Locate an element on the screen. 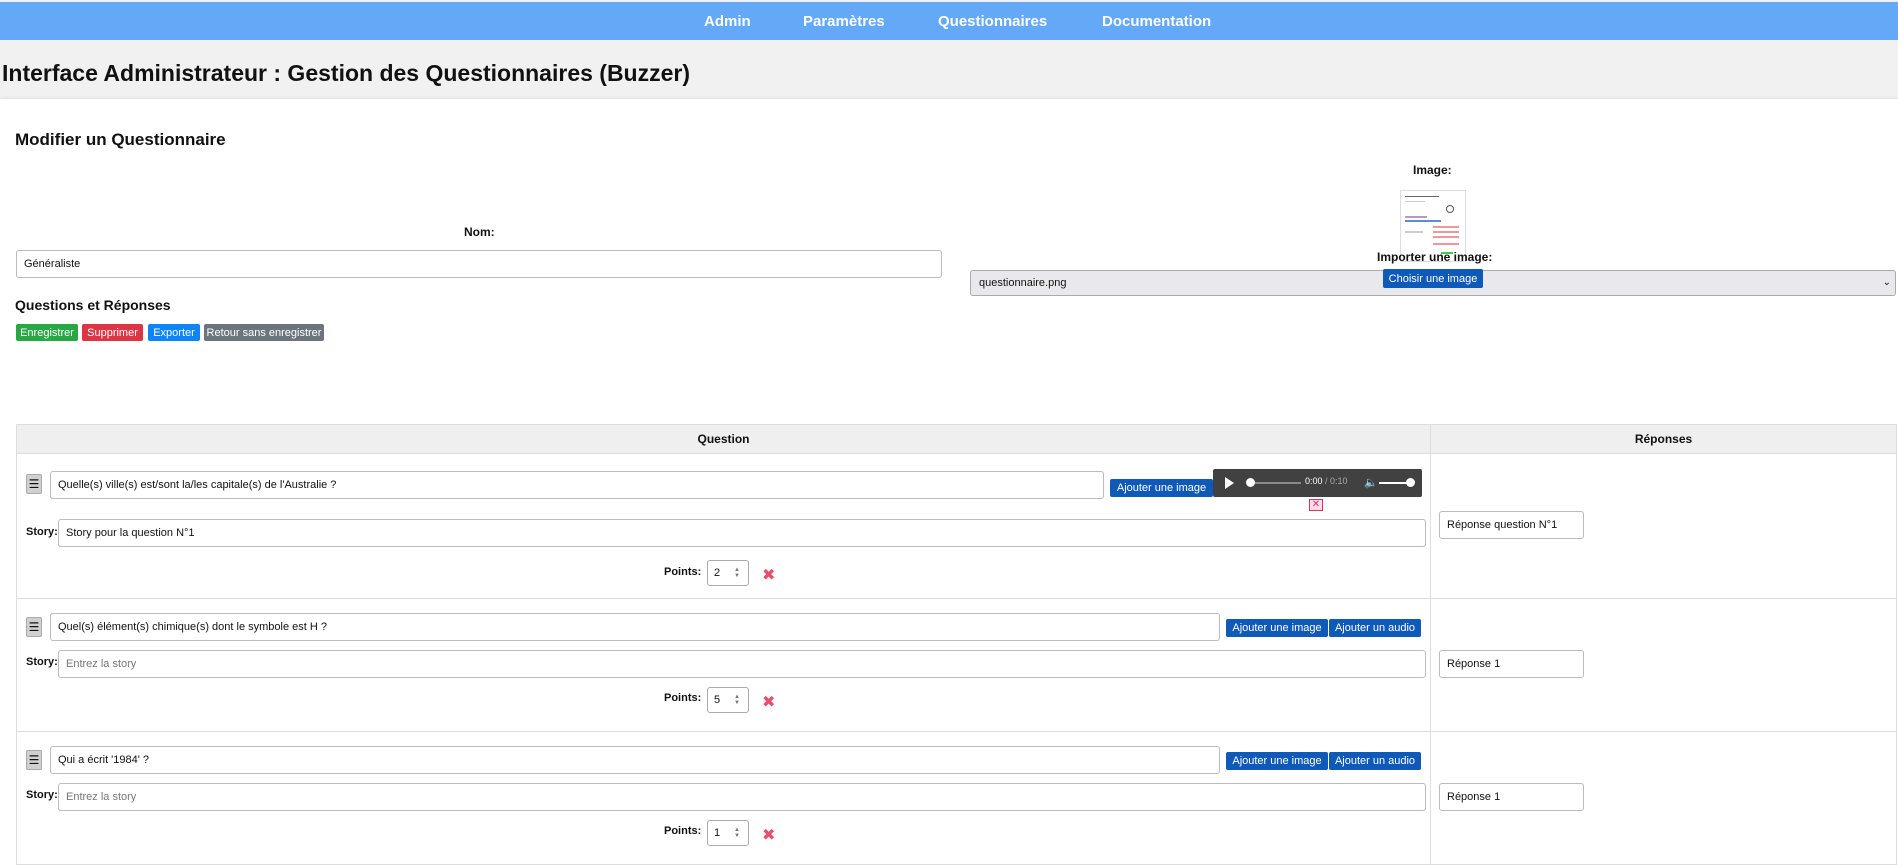 This screenshot has width=1898, height=865. back-without-saving-button: Retour sans enregistrer is located at coordinates (264, 332).